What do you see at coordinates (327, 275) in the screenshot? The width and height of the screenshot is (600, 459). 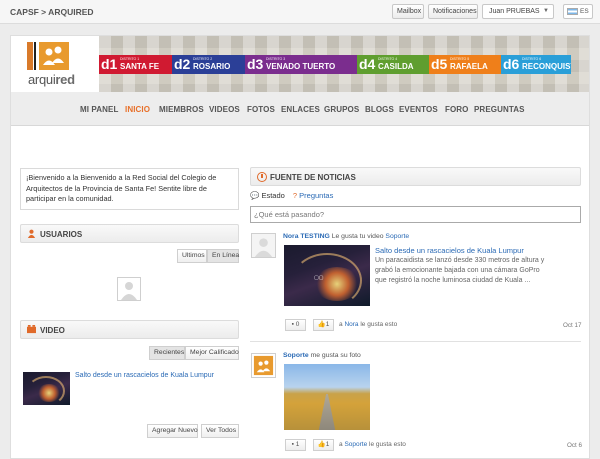 I see `feed-item-1-video-thumbnail: ▢▢` at bounding box center [327, 275].